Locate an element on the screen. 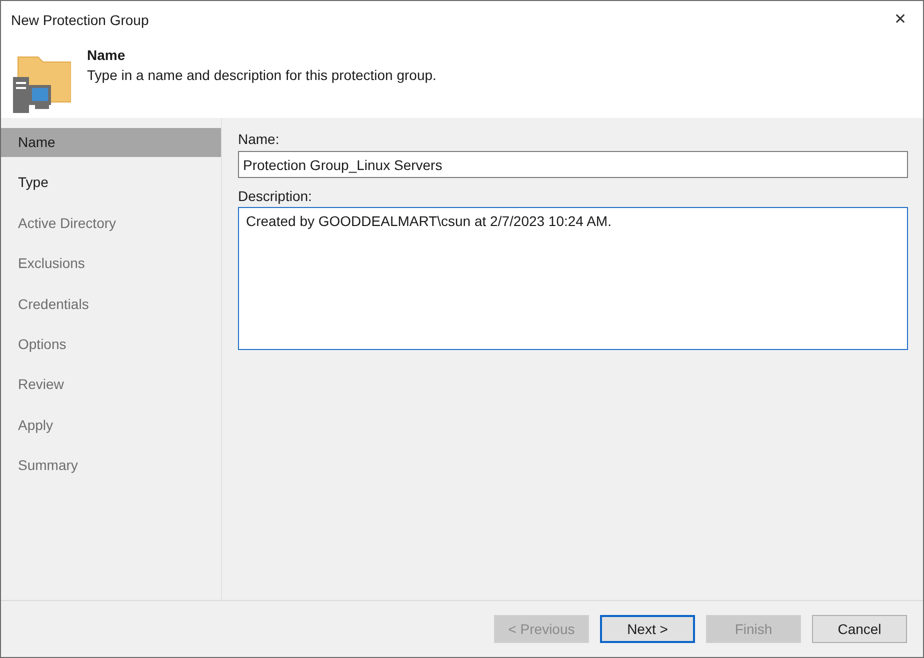 This screenshot has height=658, width=924. name-field: Protection Group_Linux Servers is located at coordinates (573, 164).